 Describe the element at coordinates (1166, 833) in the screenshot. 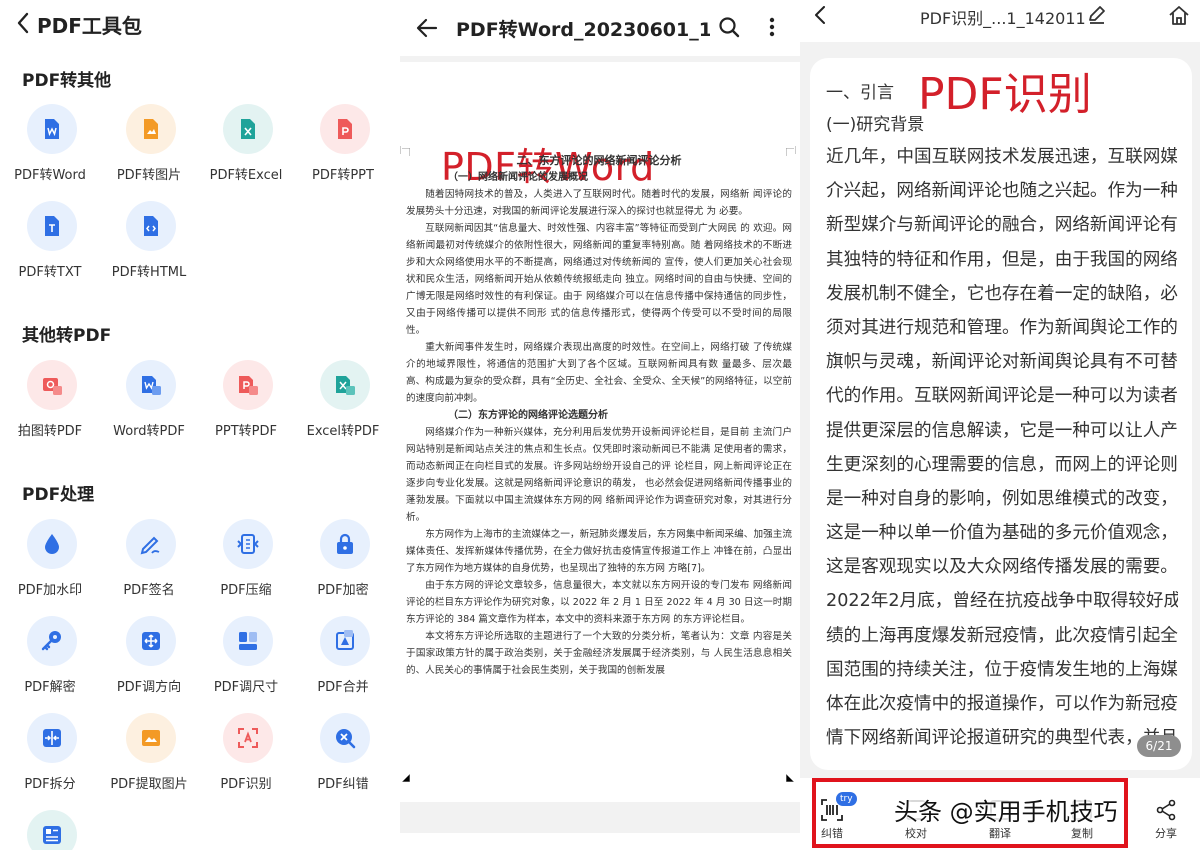

I see `toolbar-label: 分享` at that location.